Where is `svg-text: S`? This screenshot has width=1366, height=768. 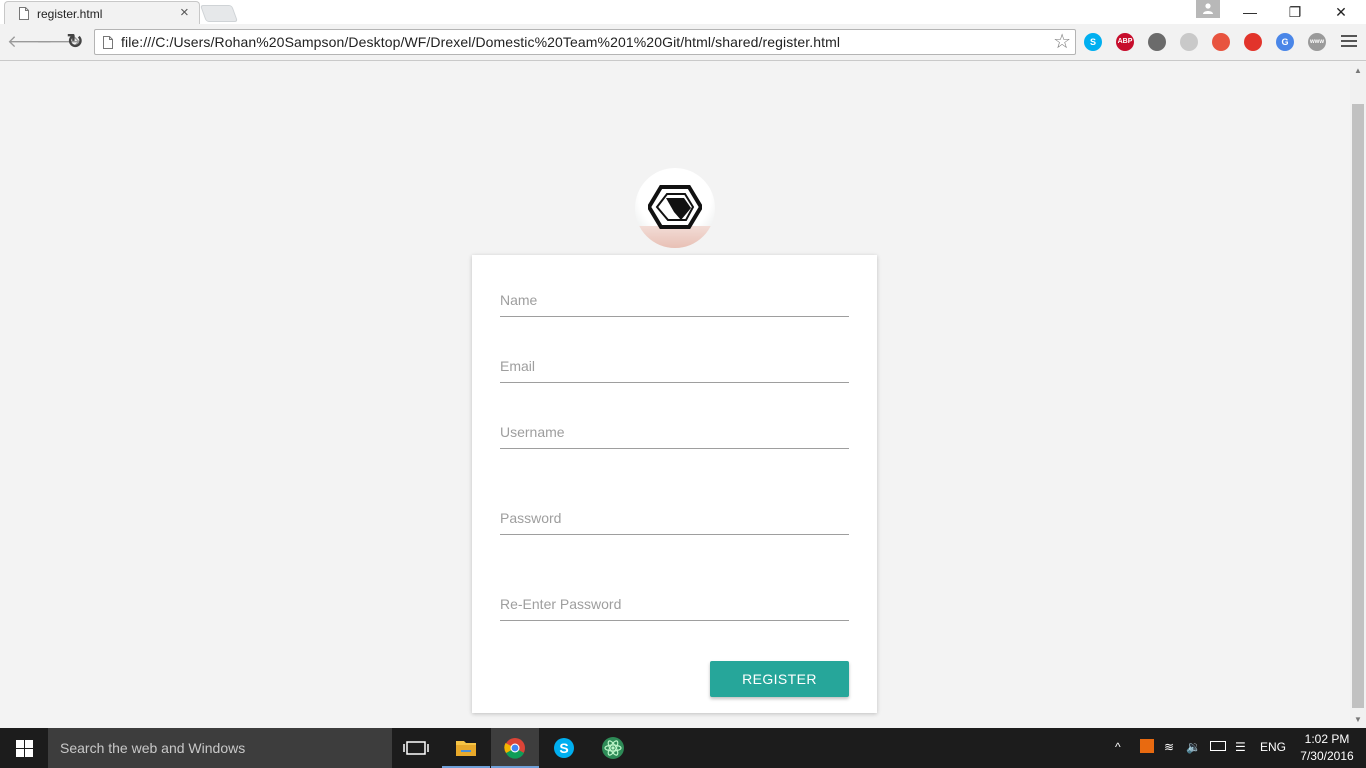
svg-text: S is located at coordinates (563, 748).